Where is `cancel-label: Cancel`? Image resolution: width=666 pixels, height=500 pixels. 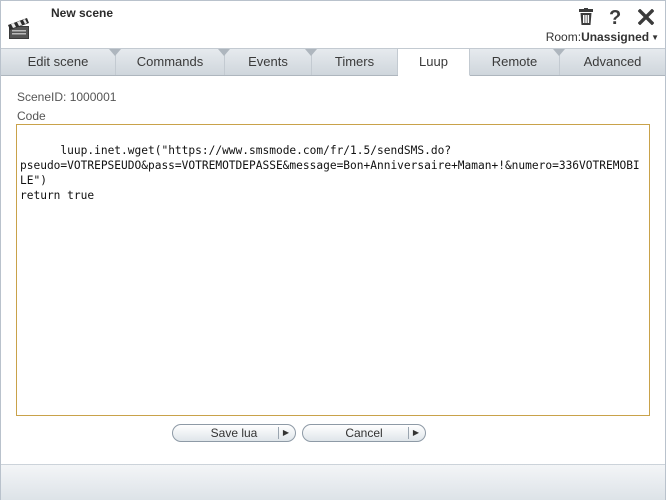 cancel-label: Cancel is located at coordinates (364, 433).